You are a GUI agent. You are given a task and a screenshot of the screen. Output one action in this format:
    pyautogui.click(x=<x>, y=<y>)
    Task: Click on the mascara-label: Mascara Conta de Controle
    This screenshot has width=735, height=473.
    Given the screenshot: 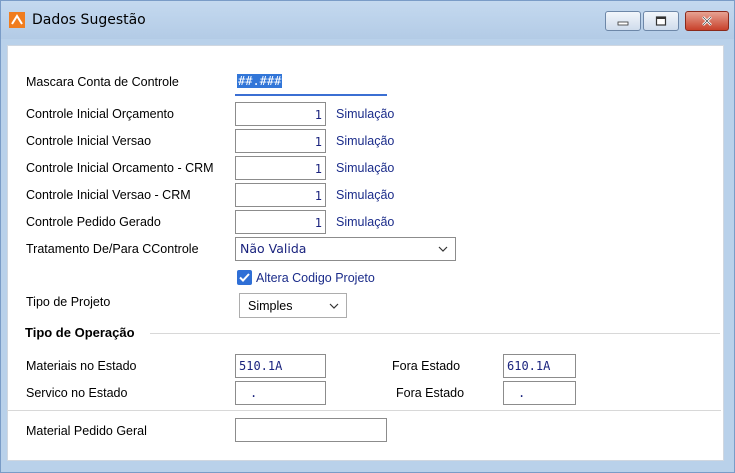 What is the action you would take?
    pyautogui.click(x=102, y=82)
    